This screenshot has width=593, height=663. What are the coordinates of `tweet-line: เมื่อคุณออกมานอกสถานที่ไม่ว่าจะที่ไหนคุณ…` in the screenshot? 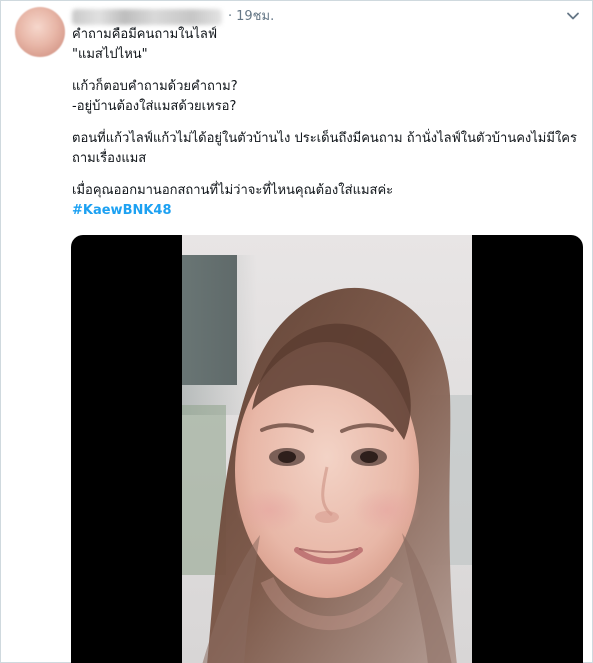 It's located at (233, 190).